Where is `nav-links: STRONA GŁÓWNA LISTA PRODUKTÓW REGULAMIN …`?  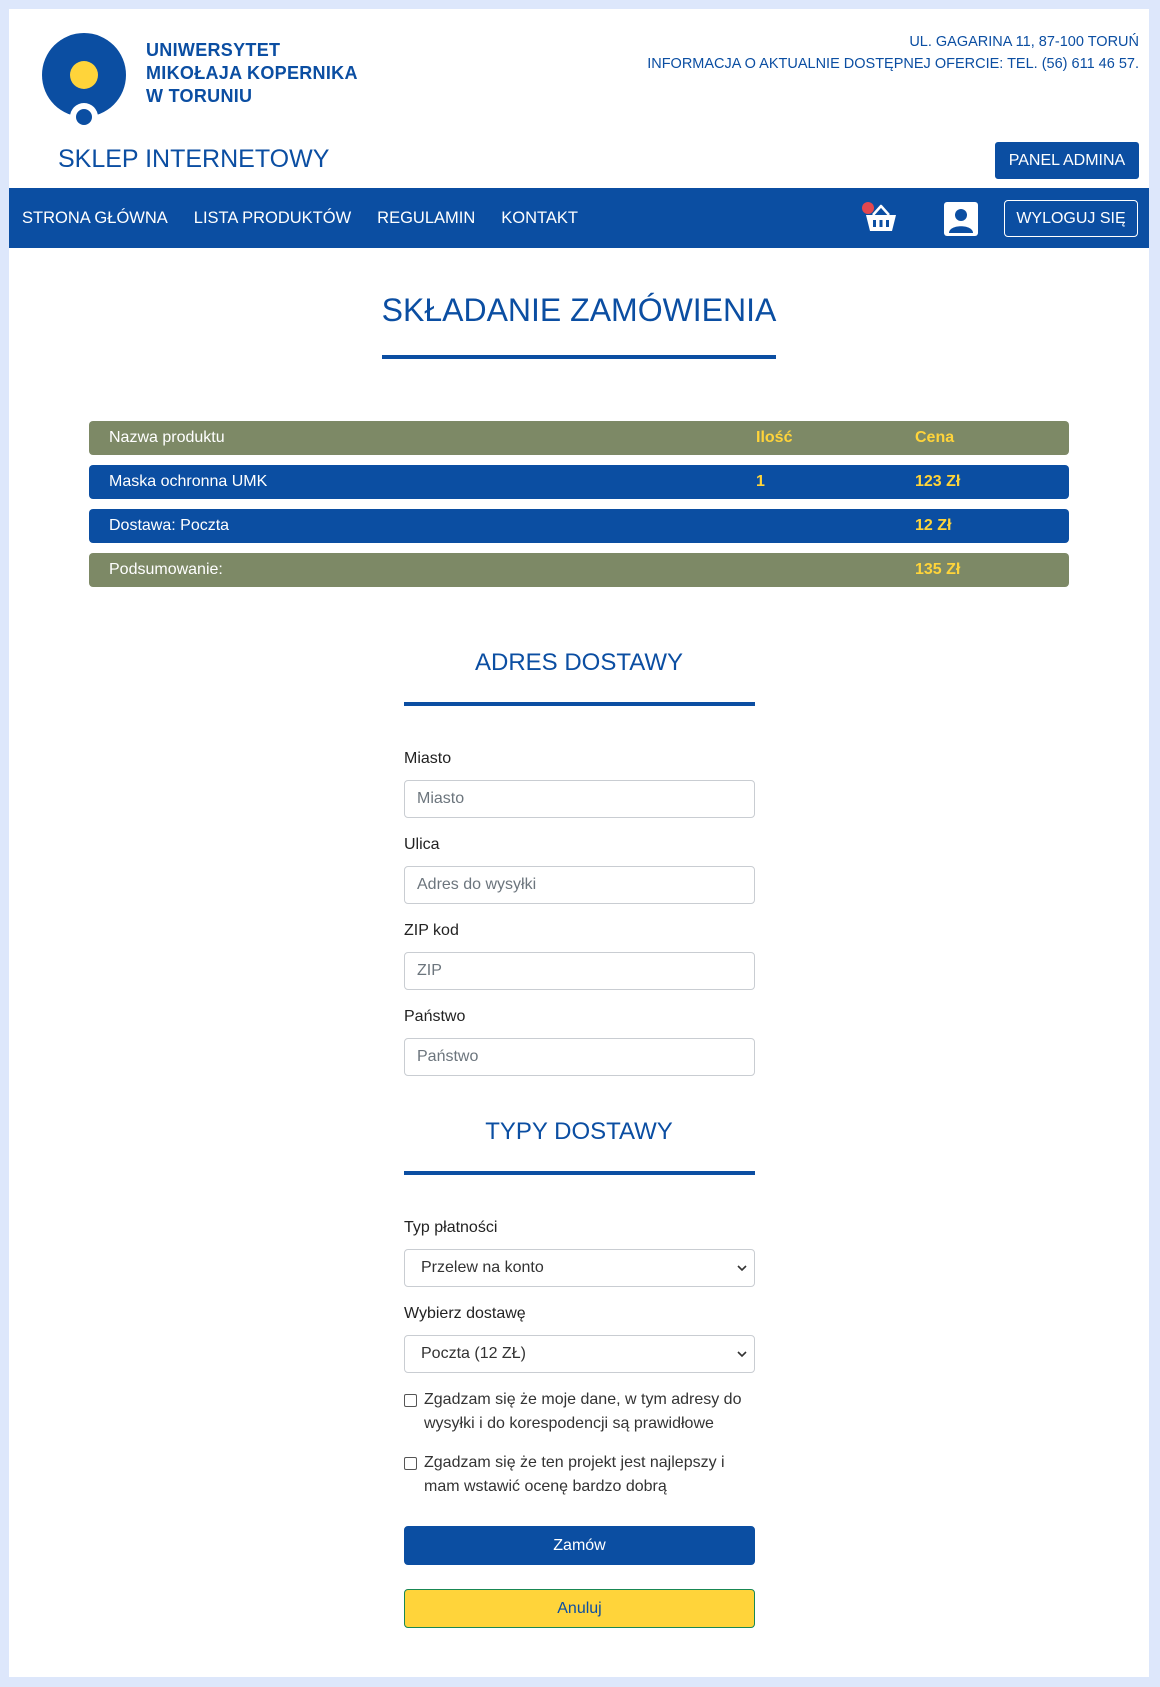 nav-links: STRONA GŁÓWNA LISTA PRODUKTÓW REGULAMIN … is located at coordinates (300, 218).